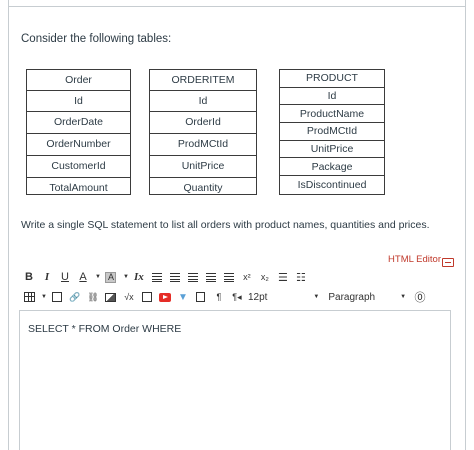 Image resolution: width=474 pixels, height=450 pixels. What do you see at coordinates (265, 277) in the screenshot?
I see `subscript-button: x₂` at bounding box center [265, 277].